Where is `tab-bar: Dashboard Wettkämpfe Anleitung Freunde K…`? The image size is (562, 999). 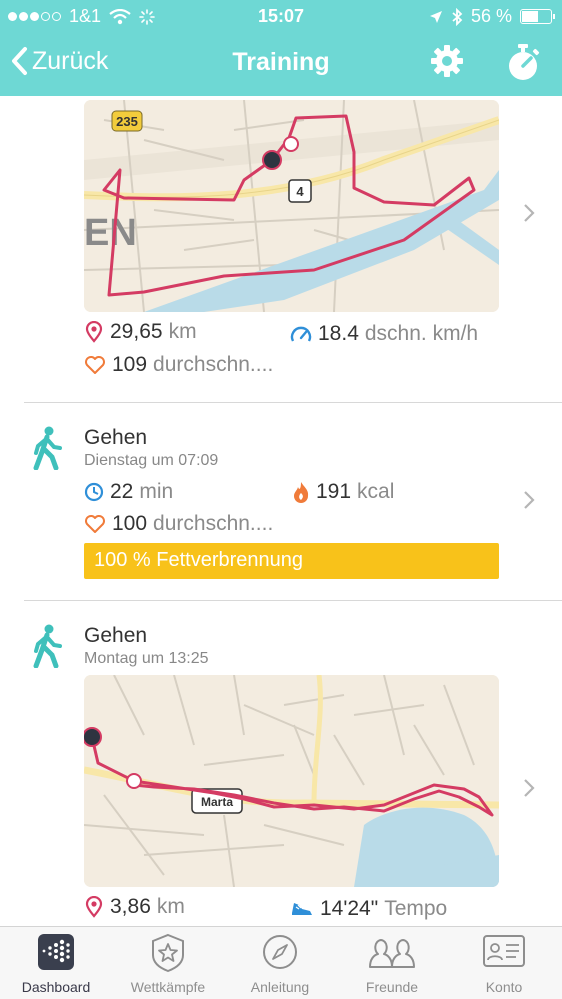 tab-bar: Dashboard Wettkämpfe Anleitung Freunde K… is located at coordinates (281, 962).